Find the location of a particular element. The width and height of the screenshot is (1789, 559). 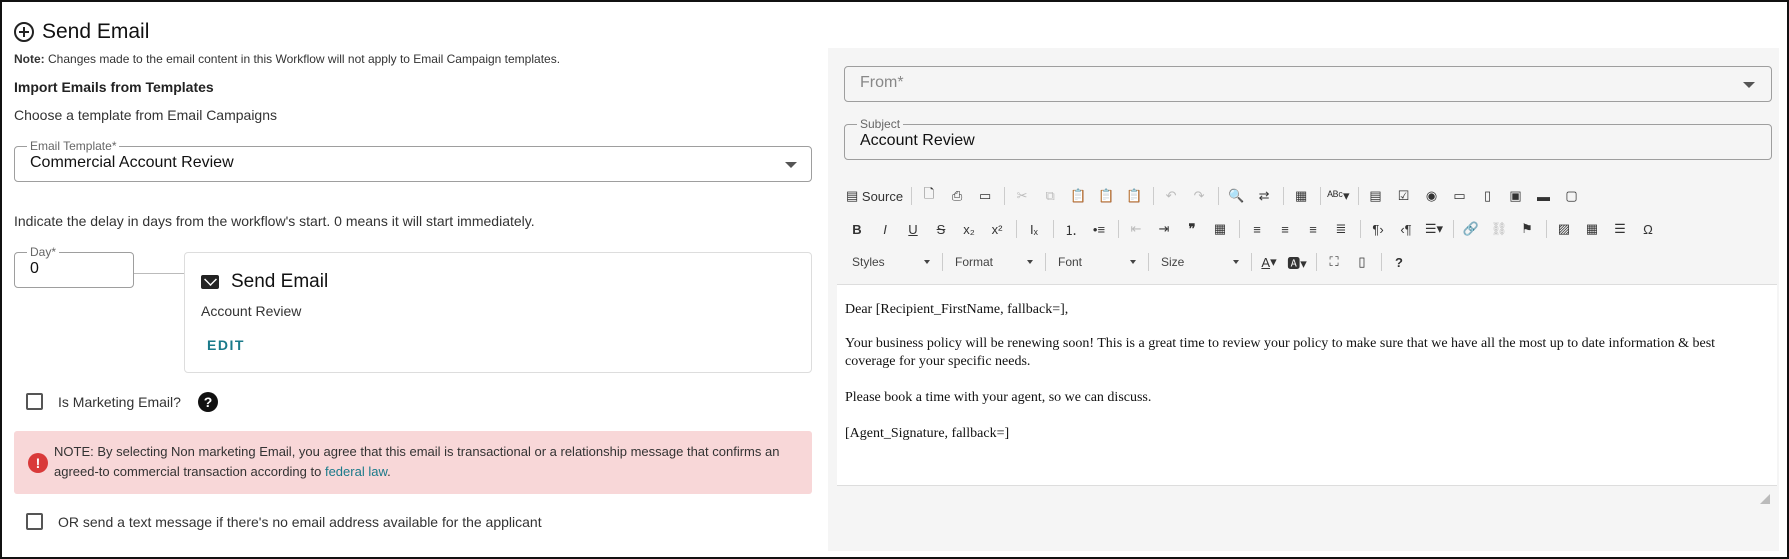

remove-format-icon: Iₓ is located at coordinates (1034, 229).